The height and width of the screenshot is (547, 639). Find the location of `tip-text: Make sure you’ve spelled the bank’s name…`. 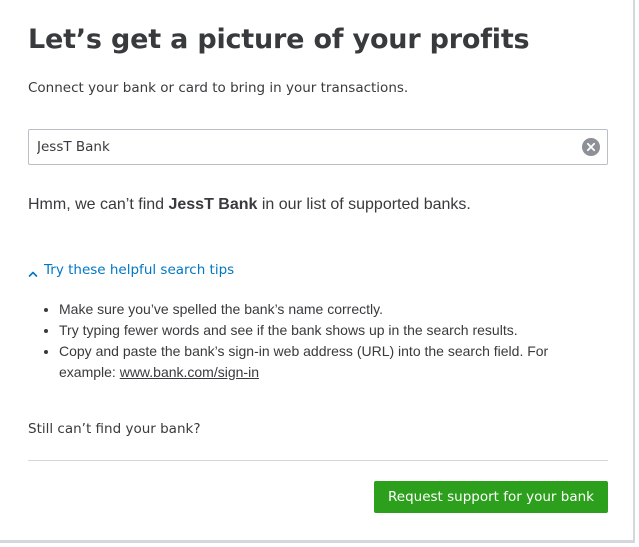

tip-text: Make sure you’ve spelled the bank’s name… is located at coordinates (221, 309).